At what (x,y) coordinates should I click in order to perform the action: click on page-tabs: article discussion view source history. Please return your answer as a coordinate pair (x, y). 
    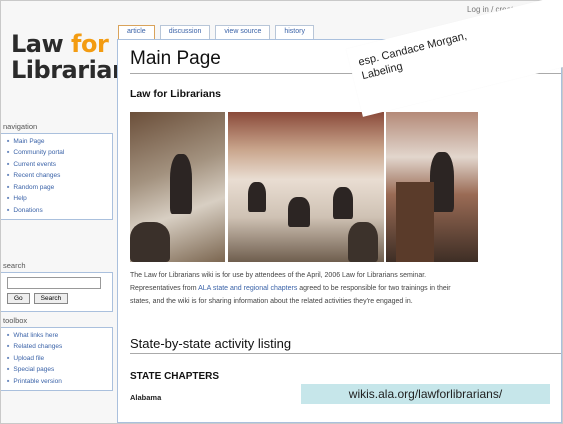
    Looking at the image, I should click on (216, 32).